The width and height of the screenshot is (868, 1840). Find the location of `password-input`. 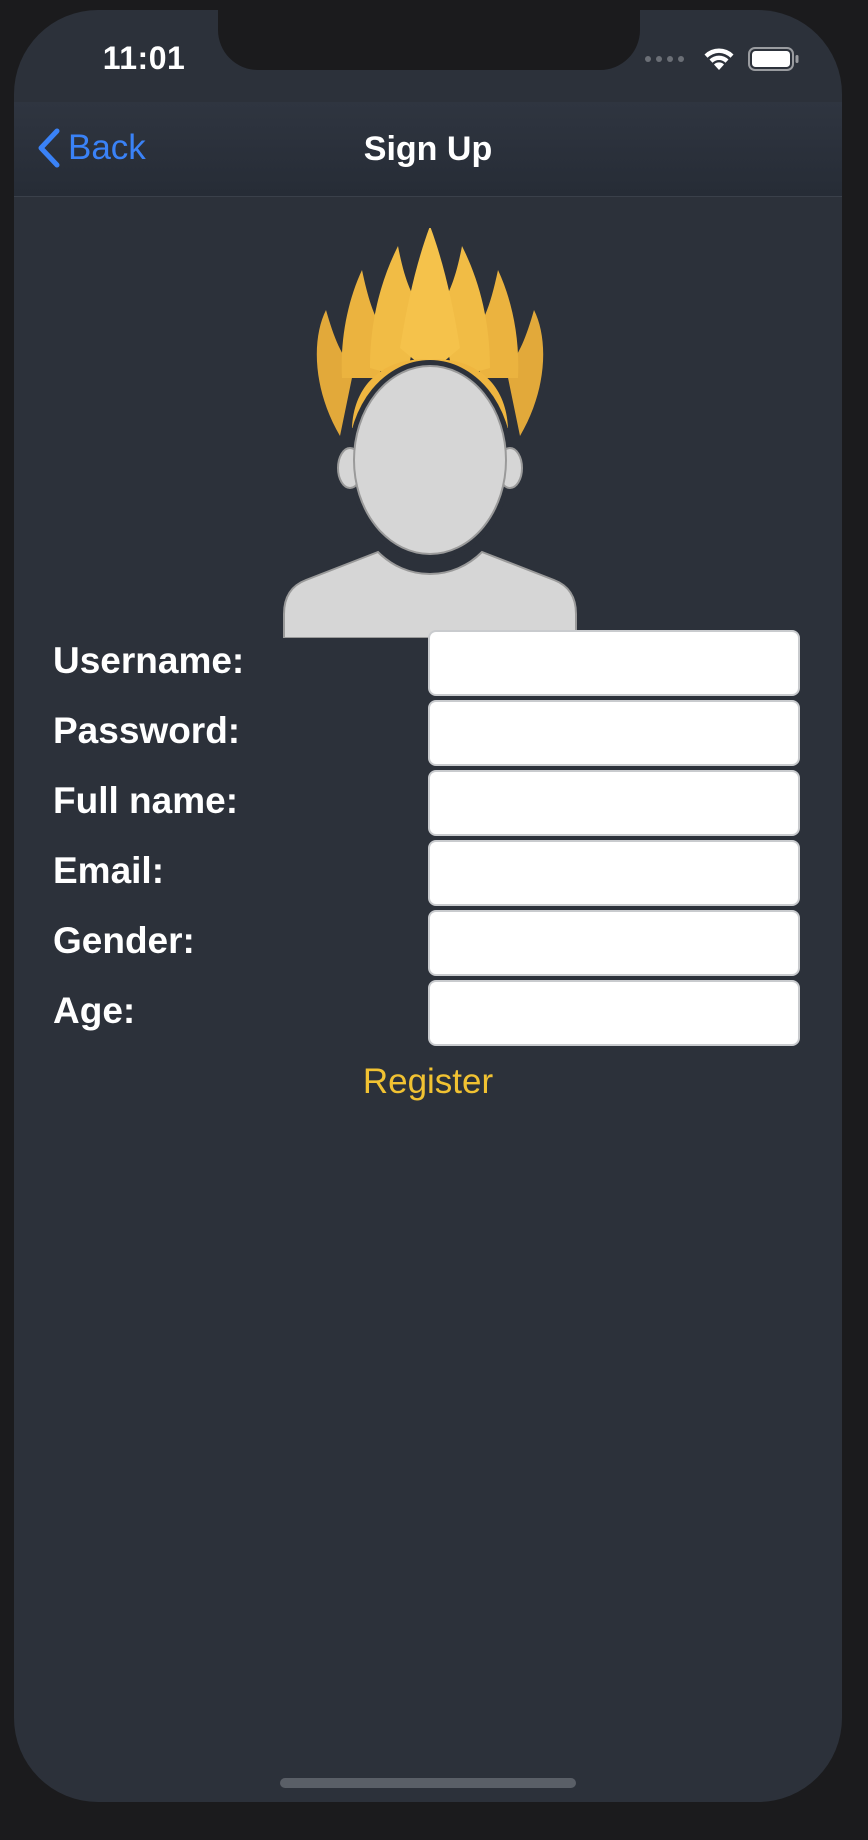

password-input is located at coordinates (614, 733).